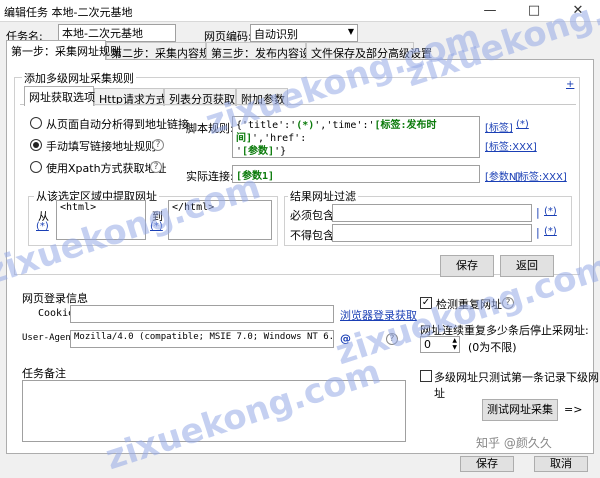  I want to click on minimize-button: —, so click(490, 11).